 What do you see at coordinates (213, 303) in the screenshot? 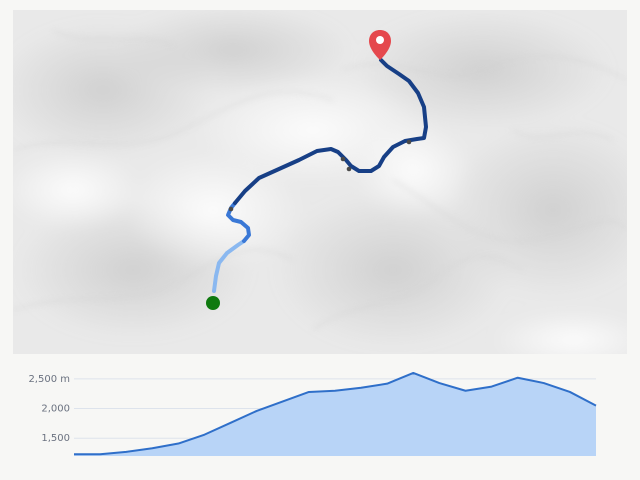
I see `start-dot-icon` at bounding box center [213, 303].